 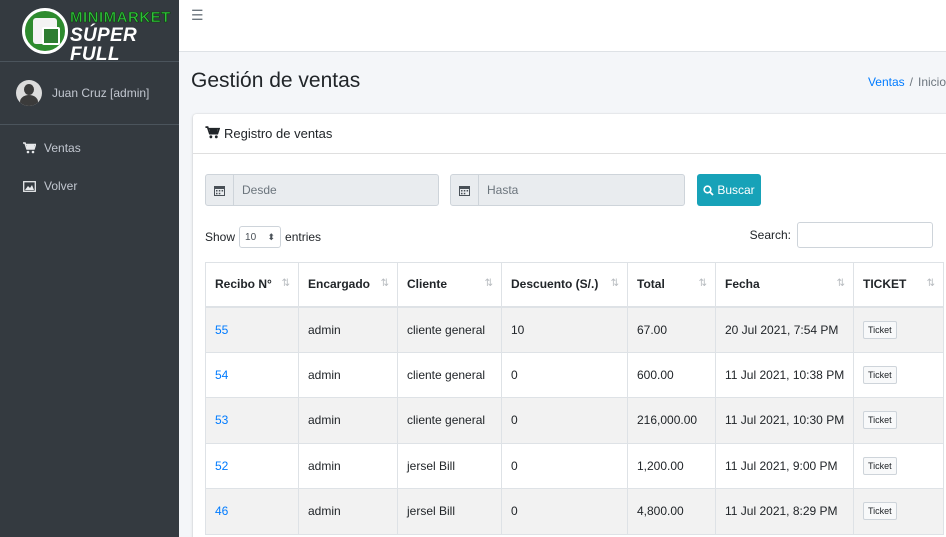 I want to click on card-title: Registro de ventas, so click(x=278, y=133).